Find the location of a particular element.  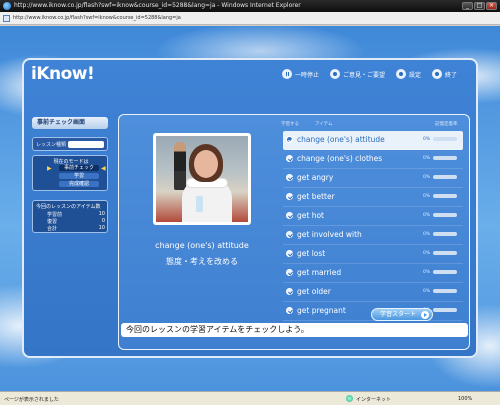

status-text: ページが表示されました is located at coordinates (31, 400).